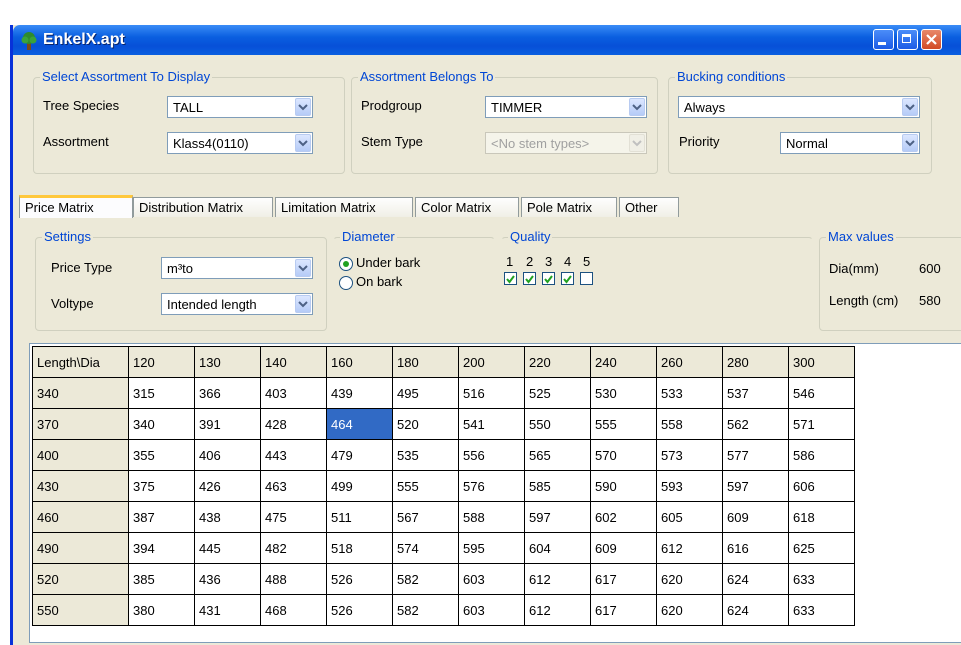 Image resolution: width=961 pixels, height=645 pixels. What do you see at coordinates (425, 393) in the screenshot?
I see `price-cell: 495` at bounding box center [425, 393].